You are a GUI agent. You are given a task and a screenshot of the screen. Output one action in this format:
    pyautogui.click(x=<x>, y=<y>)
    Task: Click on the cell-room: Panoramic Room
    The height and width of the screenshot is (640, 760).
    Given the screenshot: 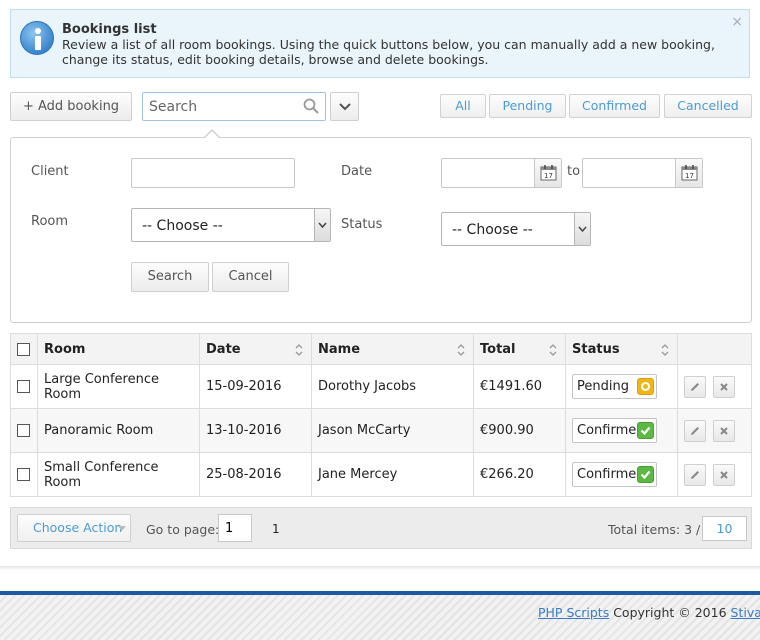 What is the action you would take?
    pyautogui.click(x=118, y=430)
    